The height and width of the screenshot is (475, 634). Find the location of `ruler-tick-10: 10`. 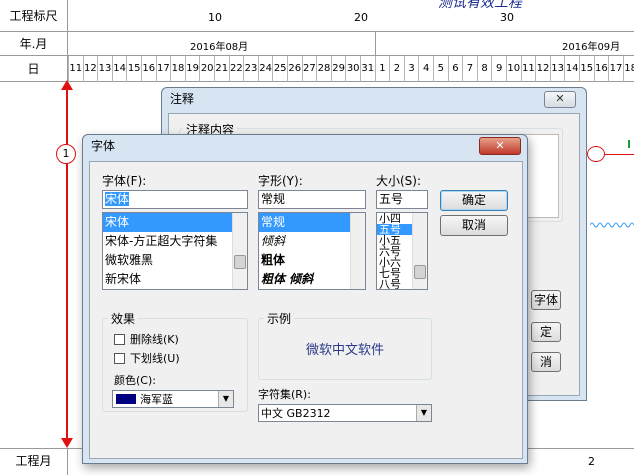

ruler-tick-10: 10 is located at coordinates (215, 17).